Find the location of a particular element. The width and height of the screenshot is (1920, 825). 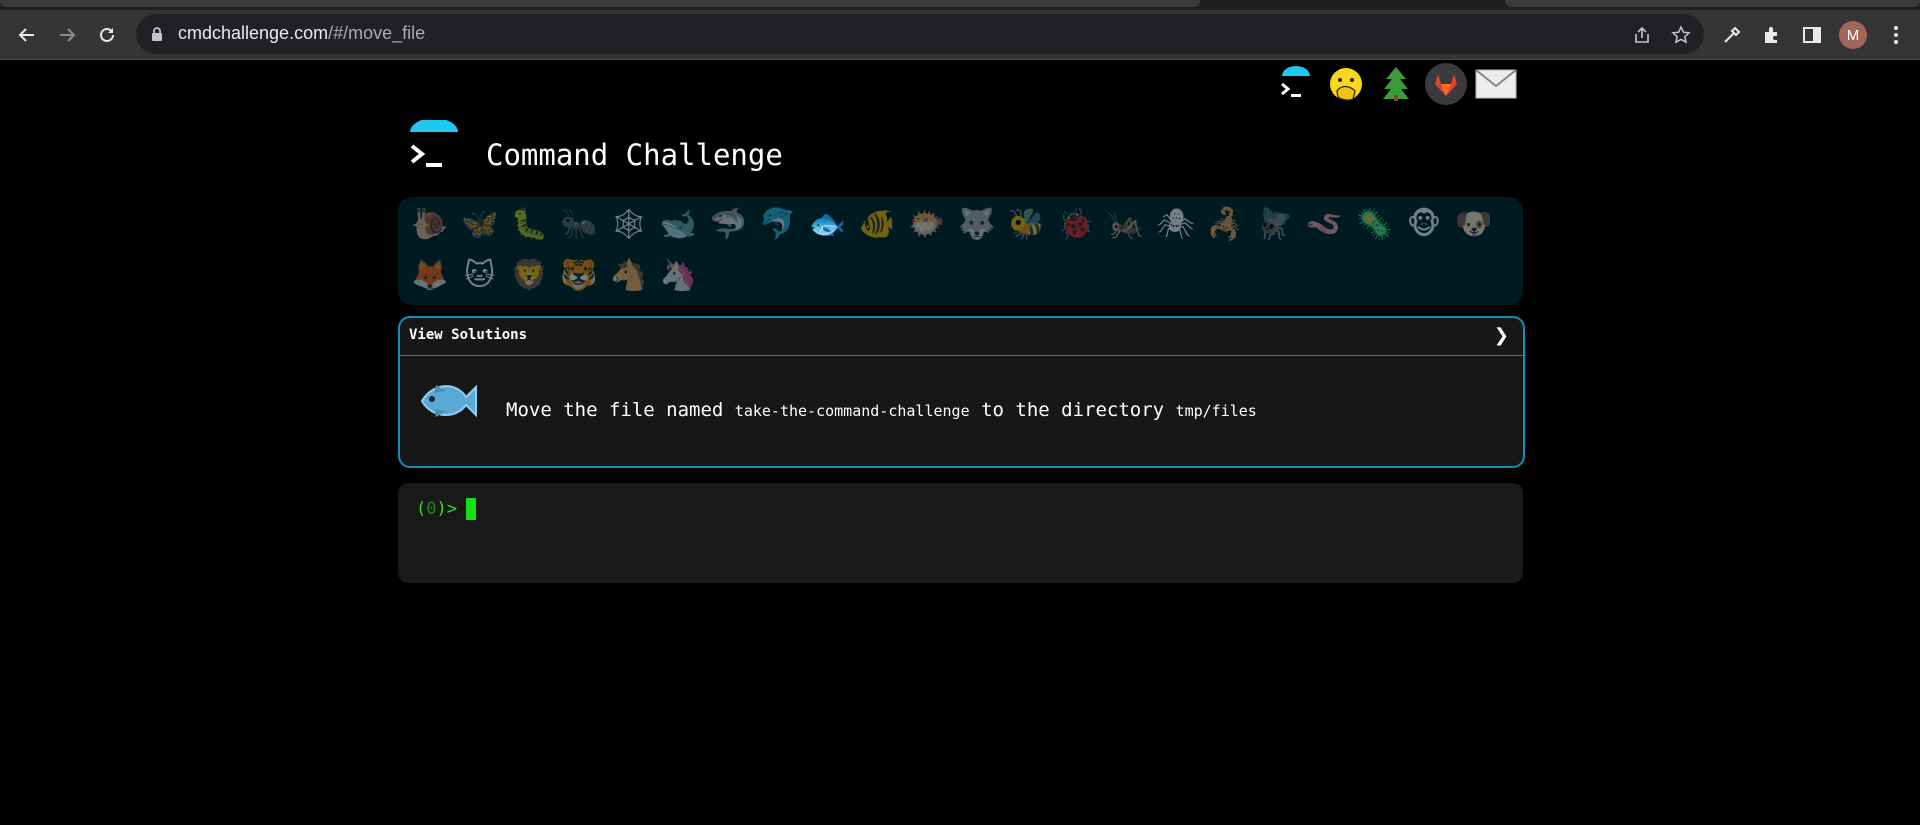

tab-strip is located at coordinates (960, 5).